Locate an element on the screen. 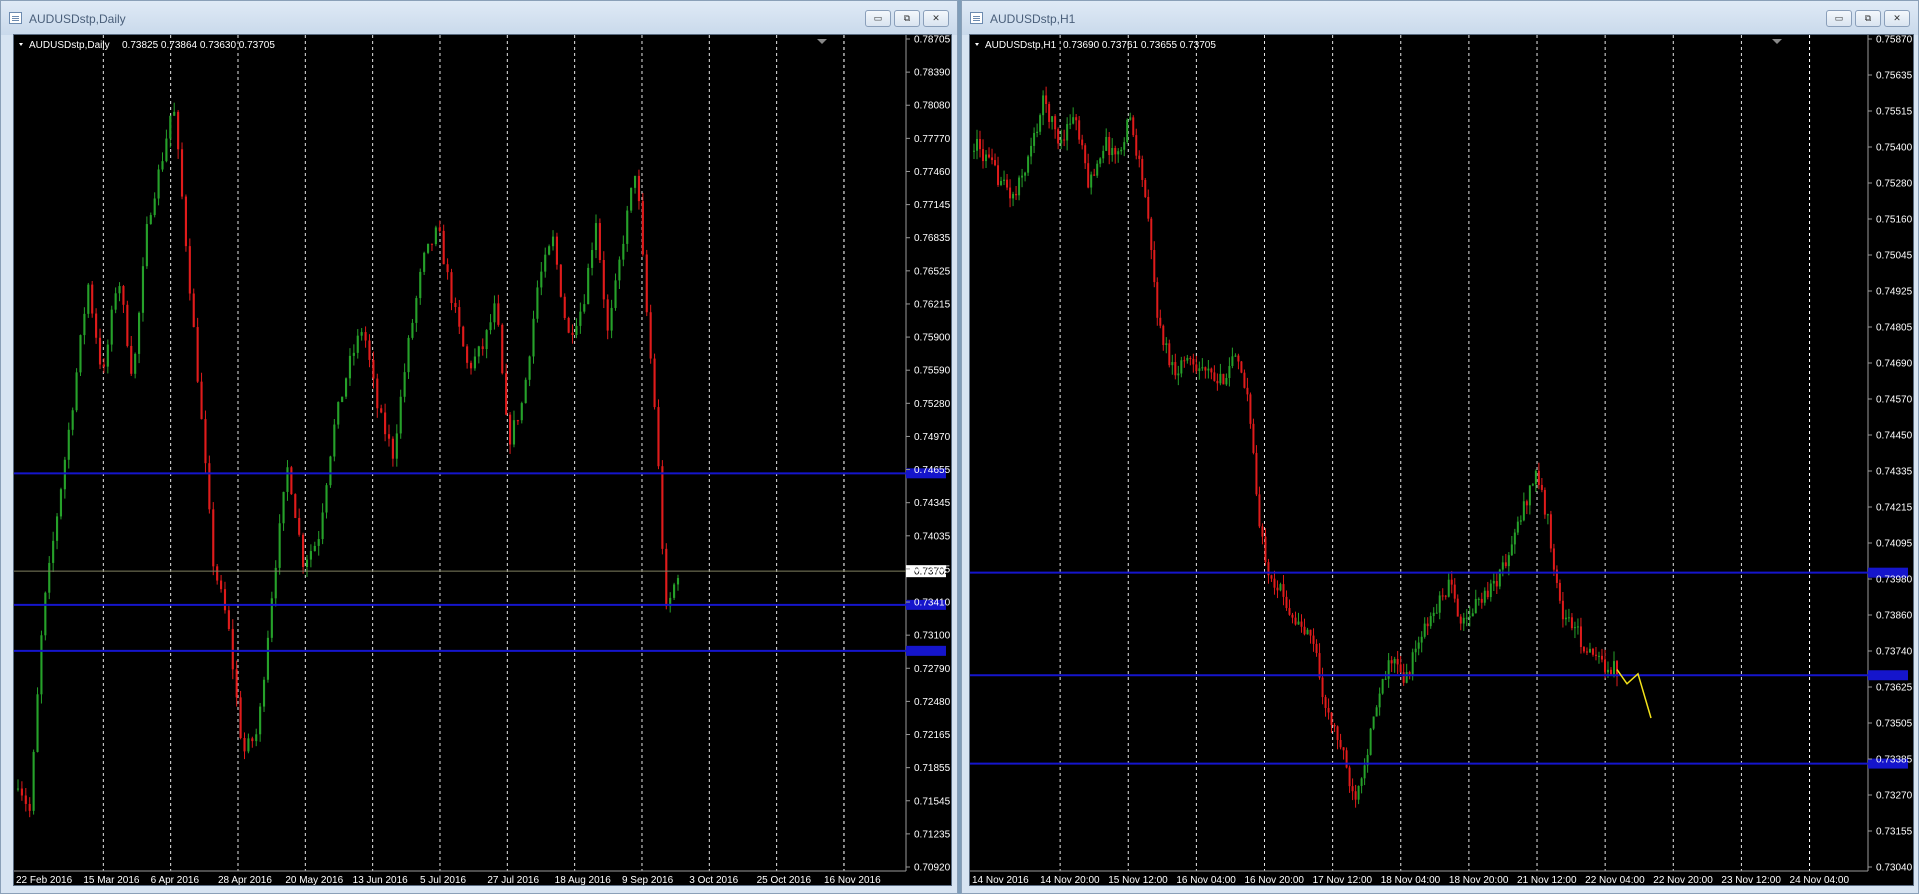 The image size is (1919, 894). x-axis-label: 16 Nov 2016 is located at coordinates (852, 880).